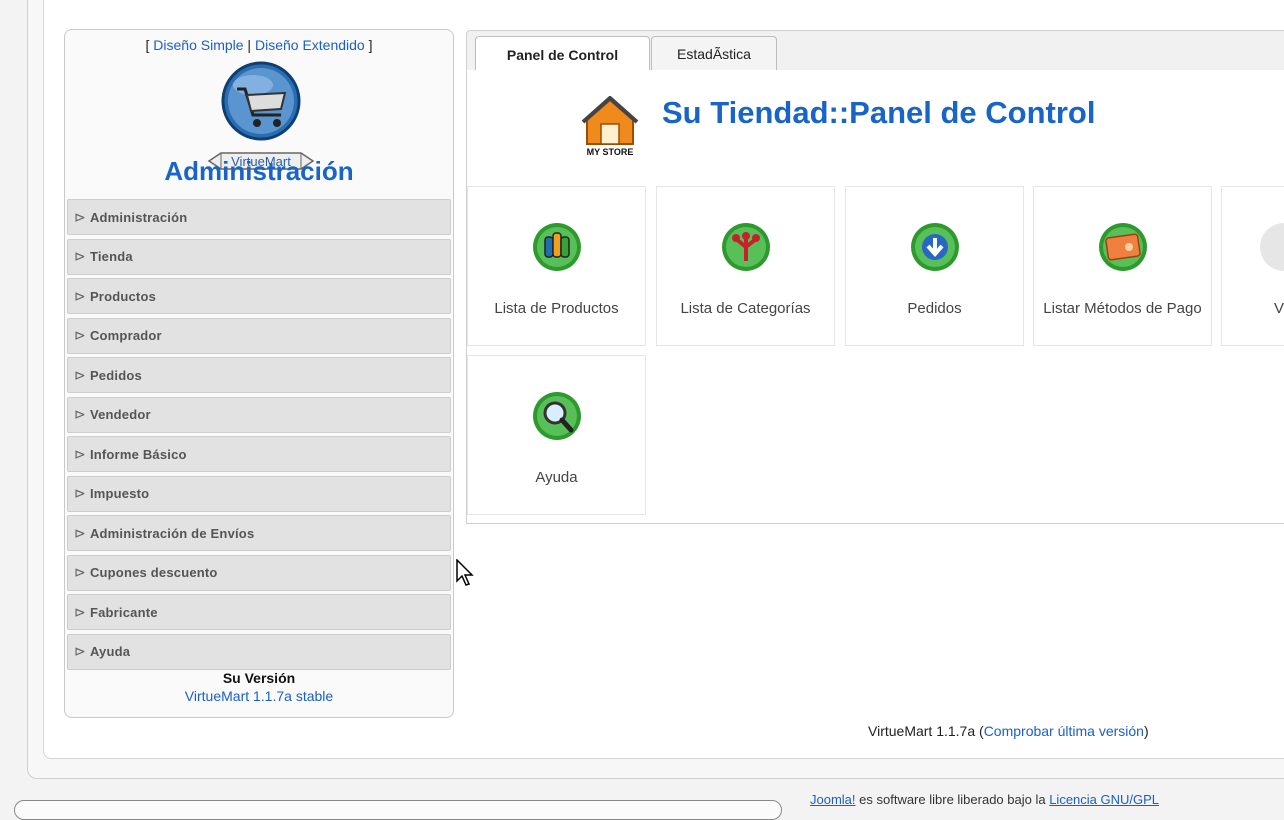 The image size is (1284, 820). What do you see at coordinates (259, 612) in the screenshot?
I see `sidebar-item-fabricante: ⊳ Fabricante` at bounding box center [259, 612].